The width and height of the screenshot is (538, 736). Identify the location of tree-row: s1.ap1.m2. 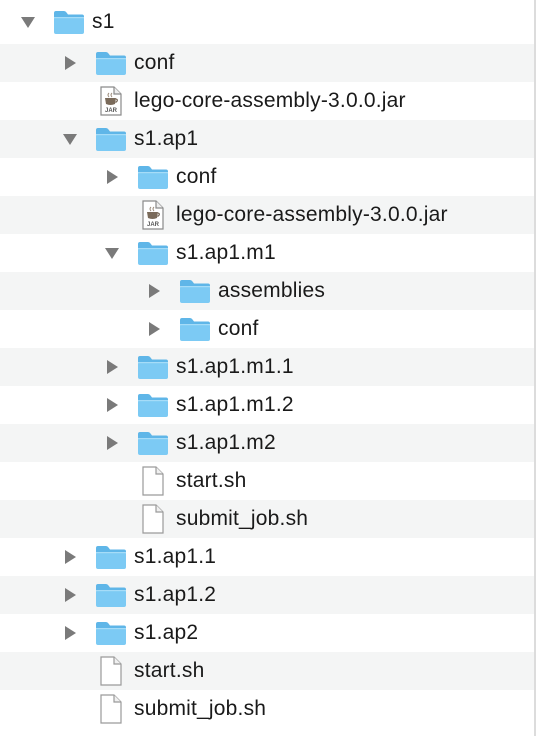
(267, 443).